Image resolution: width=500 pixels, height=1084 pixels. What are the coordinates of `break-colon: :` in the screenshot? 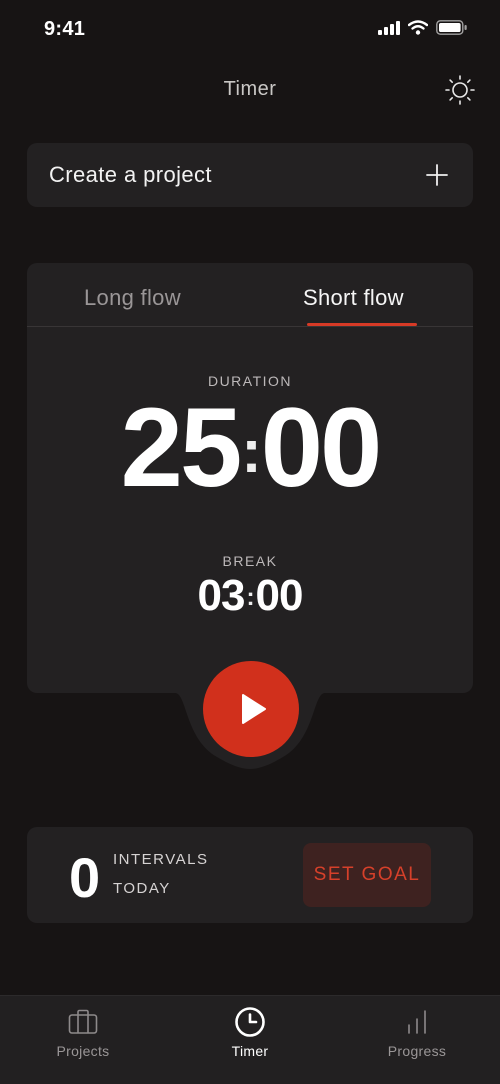 It's located at (250, 597).